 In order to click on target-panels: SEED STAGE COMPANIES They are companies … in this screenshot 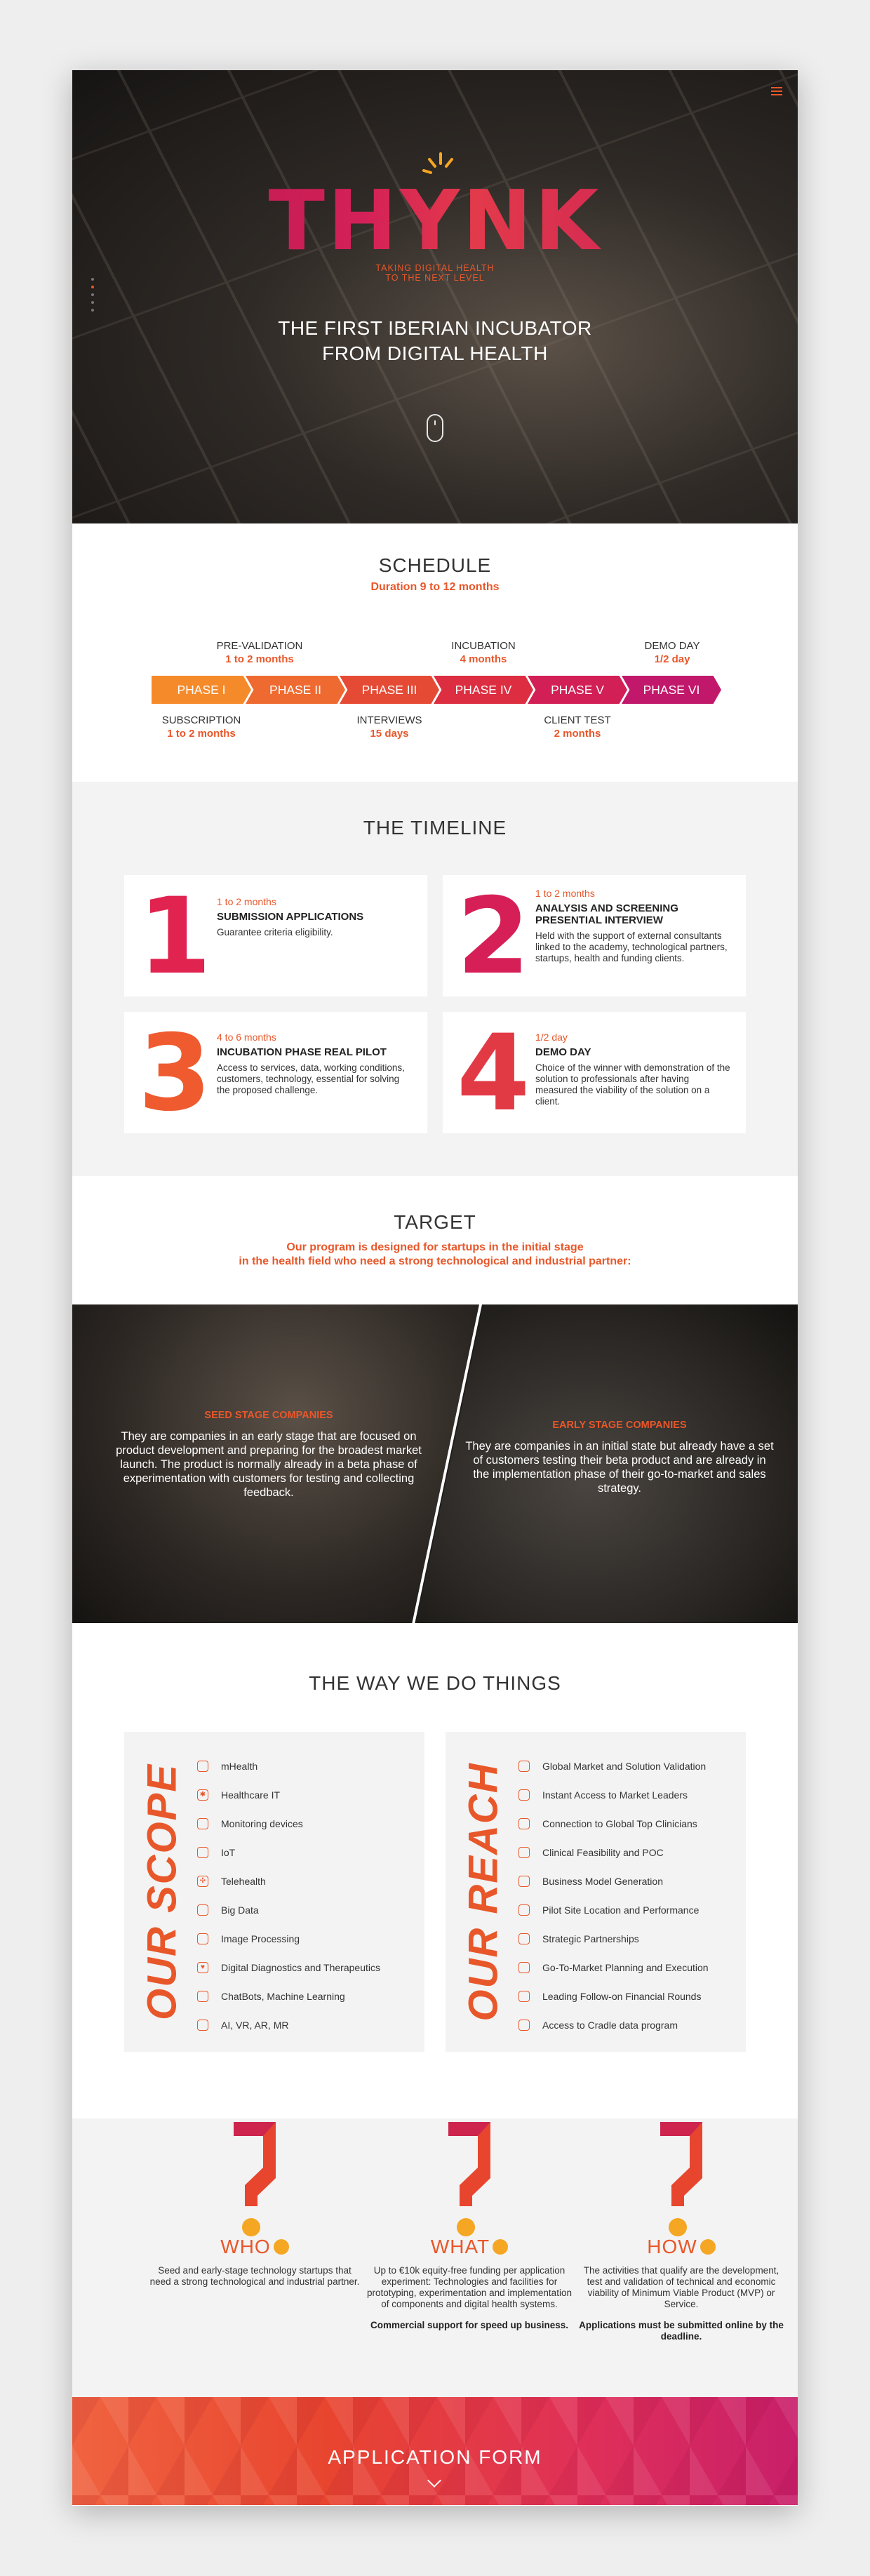, I will do `click(435, 1464)`.